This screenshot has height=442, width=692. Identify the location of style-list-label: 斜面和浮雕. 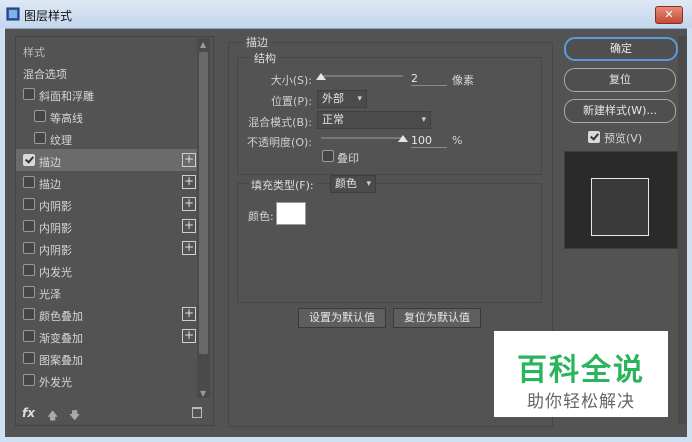
(66, 96).